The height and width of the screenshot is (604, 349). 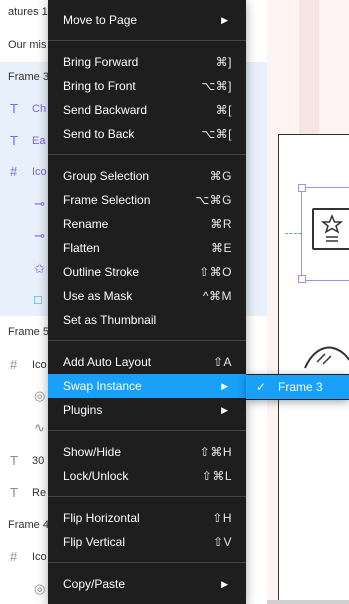 What do you see at coordinates (147, 86) in the screenshot?
I see `menu-item-bring-to-front: Bring to Front ⌥⌘]` at bounding box center [147, 86].